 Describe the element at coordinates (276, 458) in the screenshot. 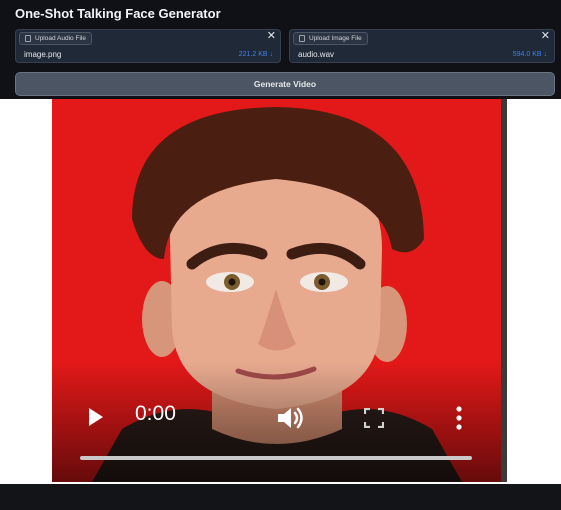

I see `video-progress-bar` at that location.